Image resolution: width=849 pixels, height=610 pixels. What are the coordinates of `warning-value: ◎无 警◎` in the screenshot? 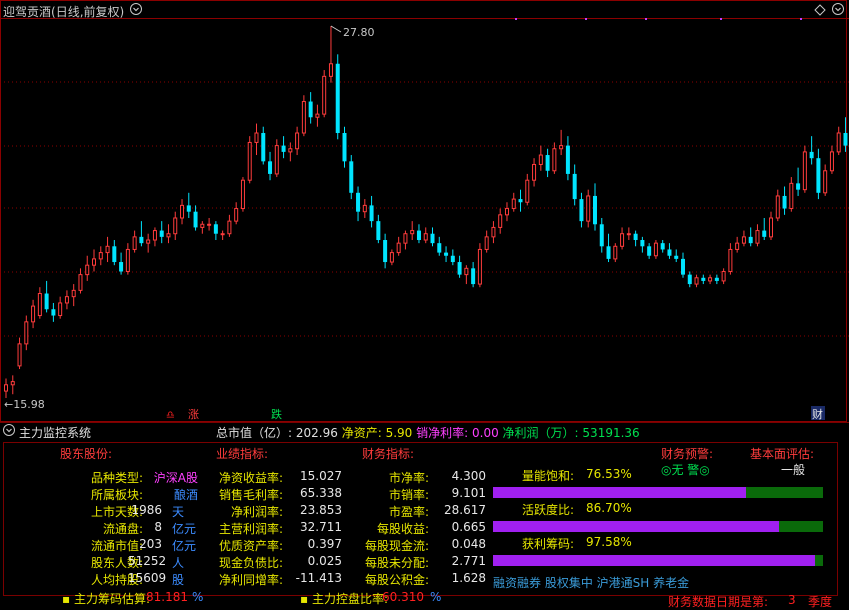 It's located at (685, 470).